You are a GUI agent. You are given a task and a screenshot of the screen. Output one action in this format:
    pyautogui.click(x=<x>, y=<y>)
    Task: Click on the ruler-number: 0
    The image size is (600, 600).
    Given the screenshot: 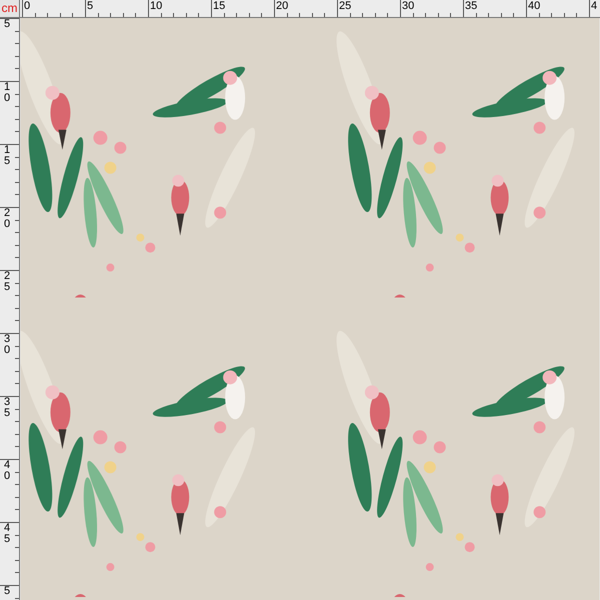 What is the action you would take?
    pyautogui.click(x=27, y=6)
    